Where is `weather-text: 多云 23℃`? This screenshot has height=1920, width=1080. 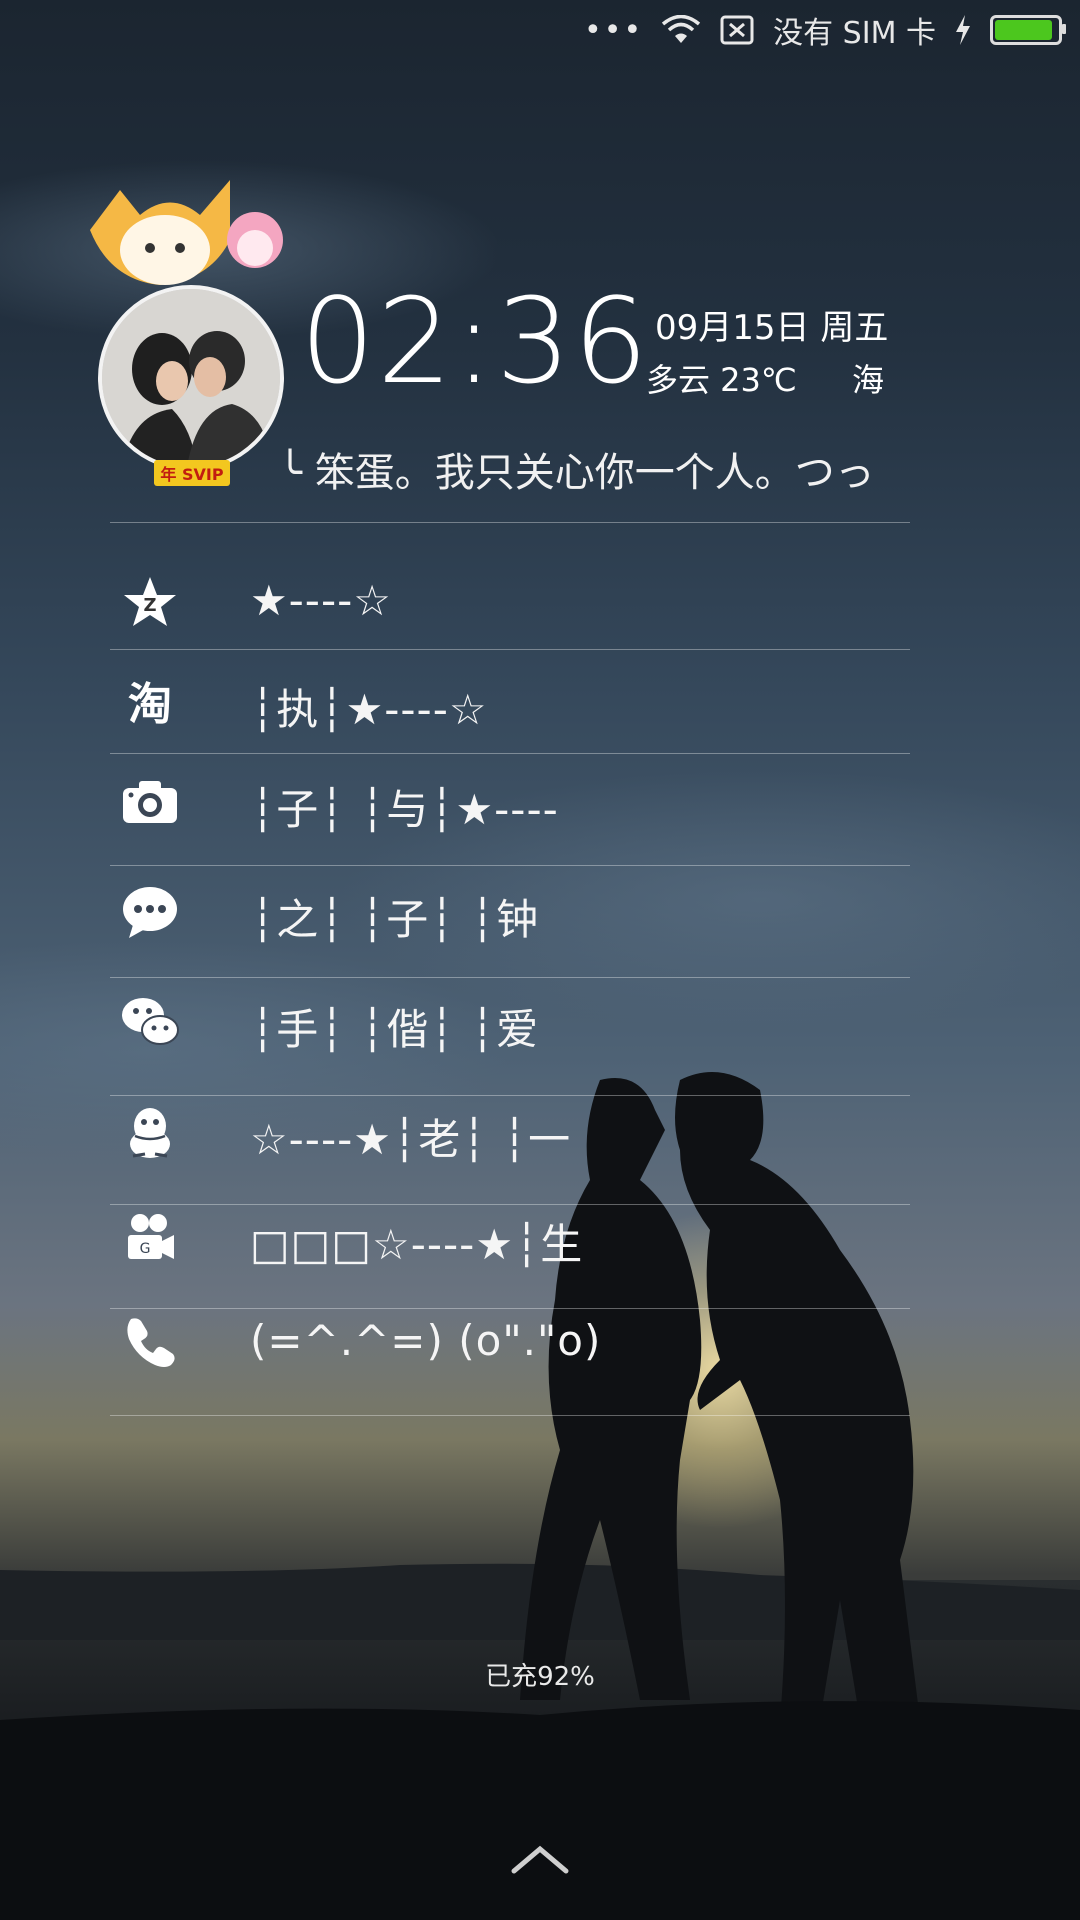
weather-text: 多云 23℃ is located at coordinates (721, 380).